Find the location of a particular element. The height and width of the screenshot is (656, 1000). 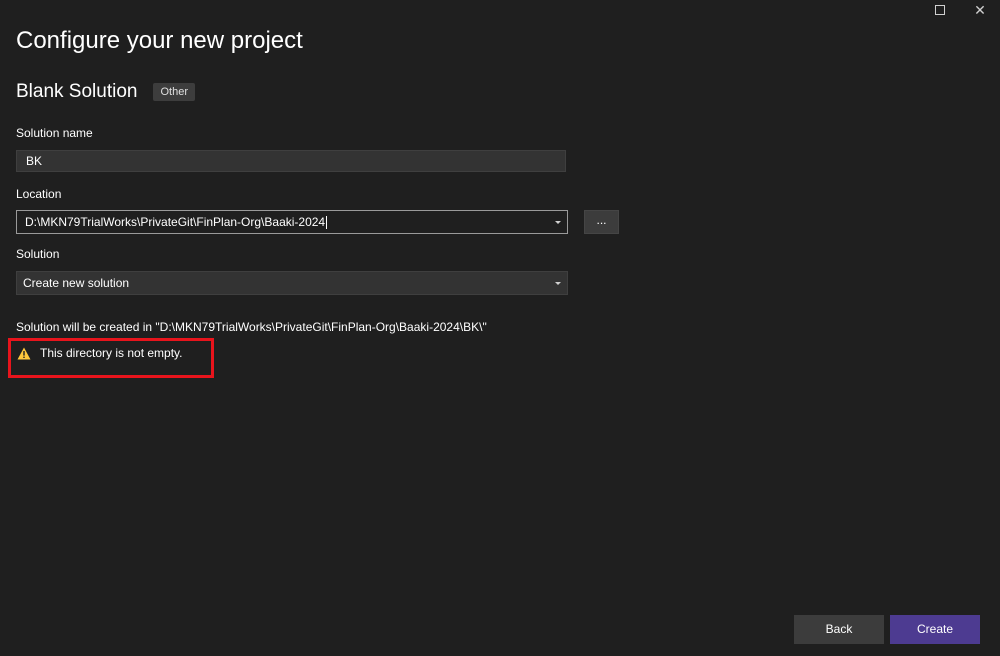

solution-value: Create new solution is located at coordinates (76, 283).